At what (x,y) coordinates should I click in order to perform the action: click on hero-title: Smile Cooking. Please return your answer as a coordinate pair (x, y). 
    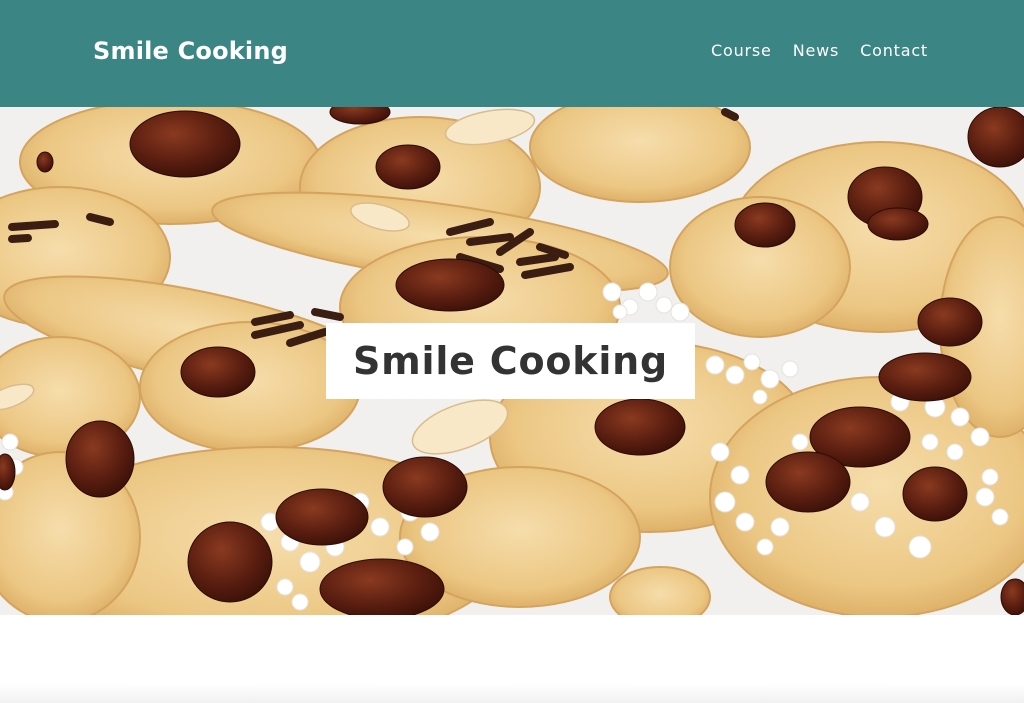
    Looking at the image, I should click on (510, 361).